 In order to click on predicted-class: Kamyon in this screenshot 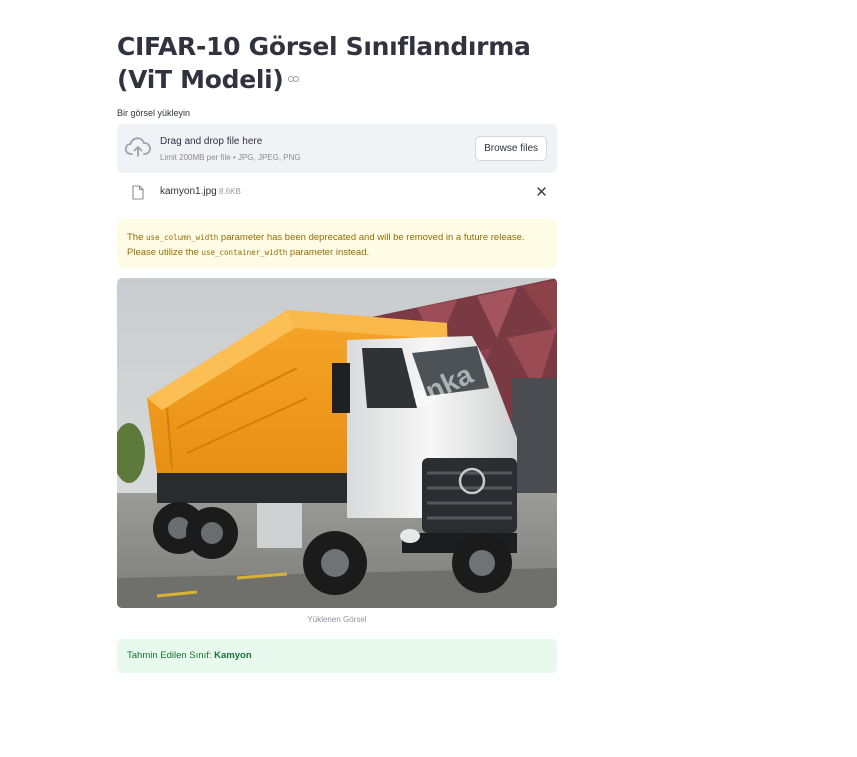, I will do `click(233, 655)`.